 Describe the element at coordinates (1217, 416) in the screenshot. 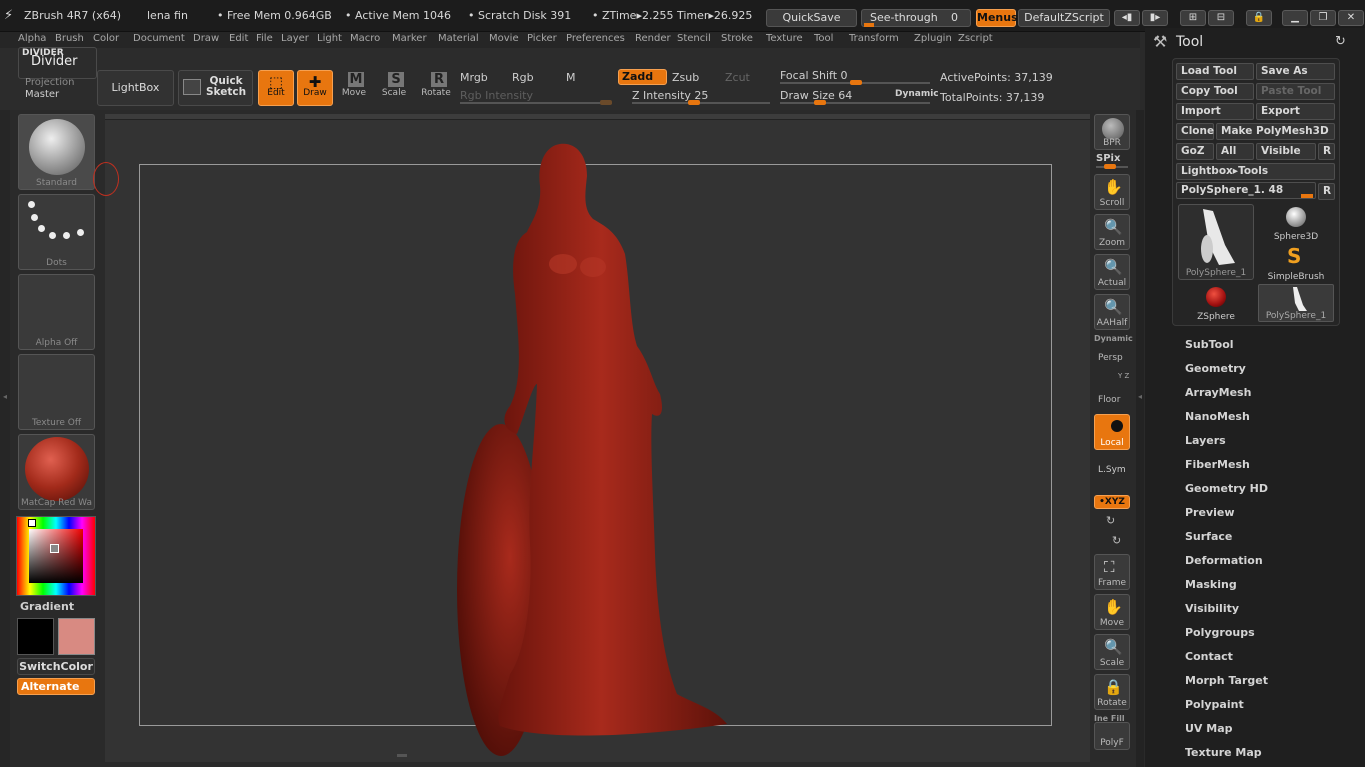

I see `section-nanomesh: NanoMesh` at that location.